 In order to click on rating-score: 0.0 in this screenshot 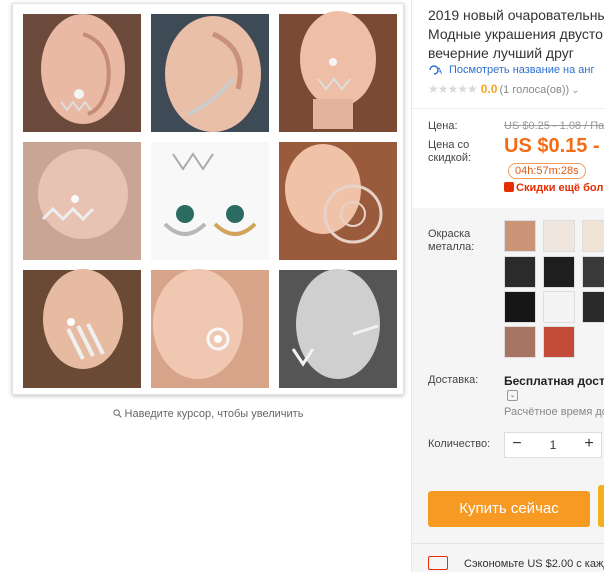, I will do `click(489, 89)`.